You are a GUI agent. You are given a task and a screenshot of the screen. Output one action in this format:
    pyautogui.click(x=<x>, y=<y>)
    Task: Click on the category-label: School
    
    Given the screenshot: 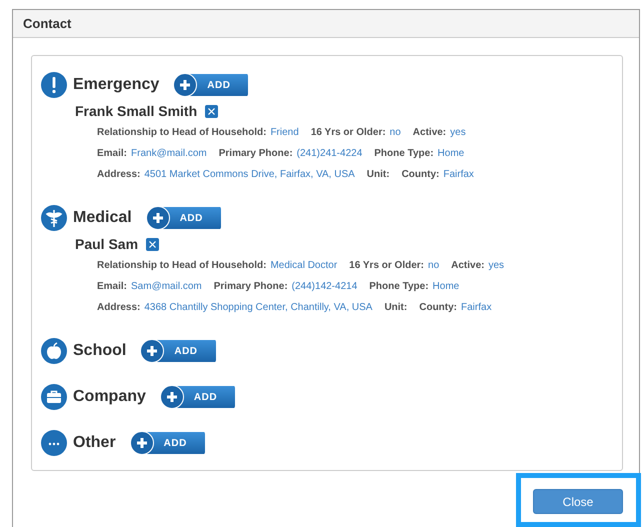 What is the action you would take?
    pyautogui.click(x=99, y=351)
    